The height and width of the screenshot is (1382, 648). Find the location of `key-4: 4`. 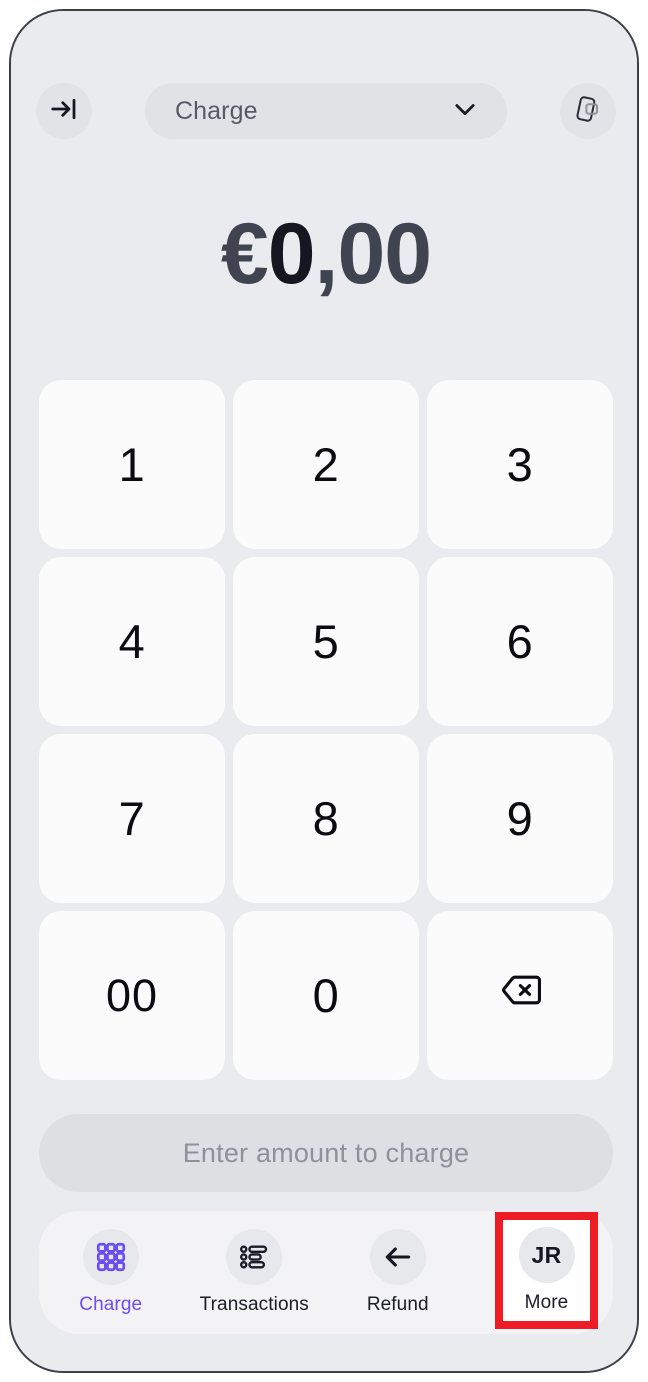

key-4: 4 is located at coordinates (132, 641).